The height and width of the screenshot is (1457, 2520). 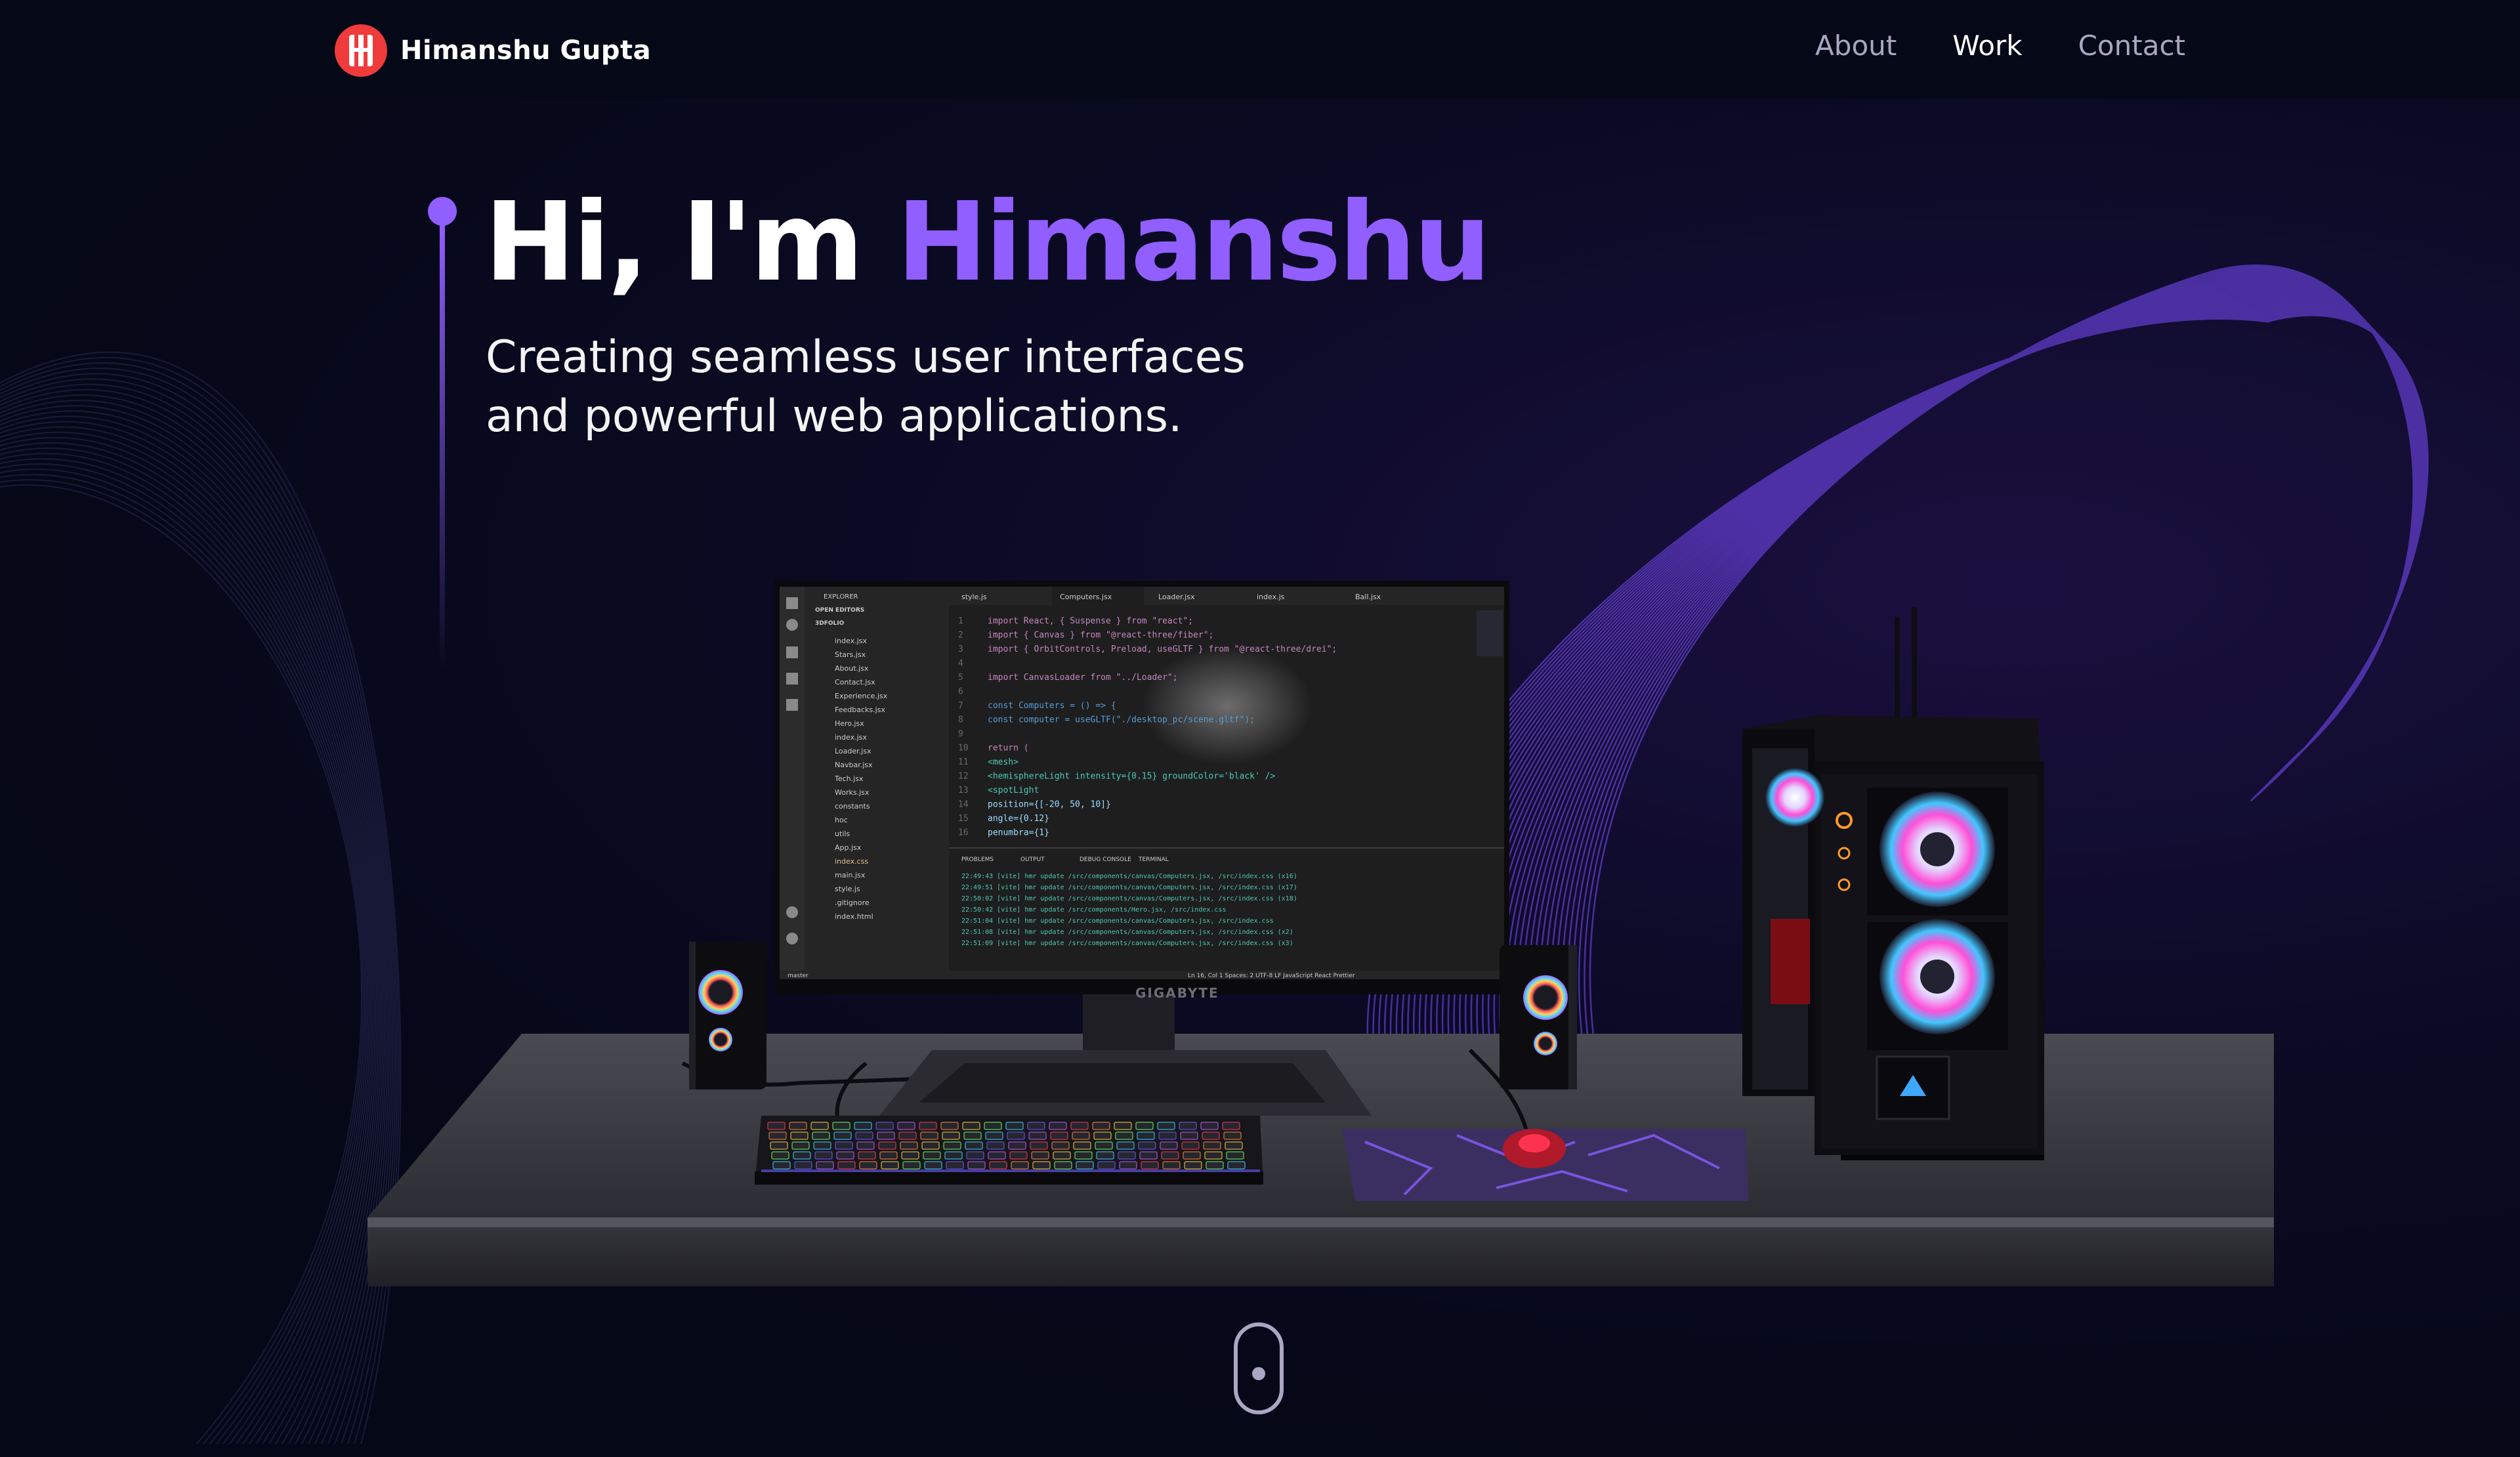 What do you see at coordinates (852, 806) in the screenshot?
I see `explorer-file-item: constants` at bounding box center [852, 806].